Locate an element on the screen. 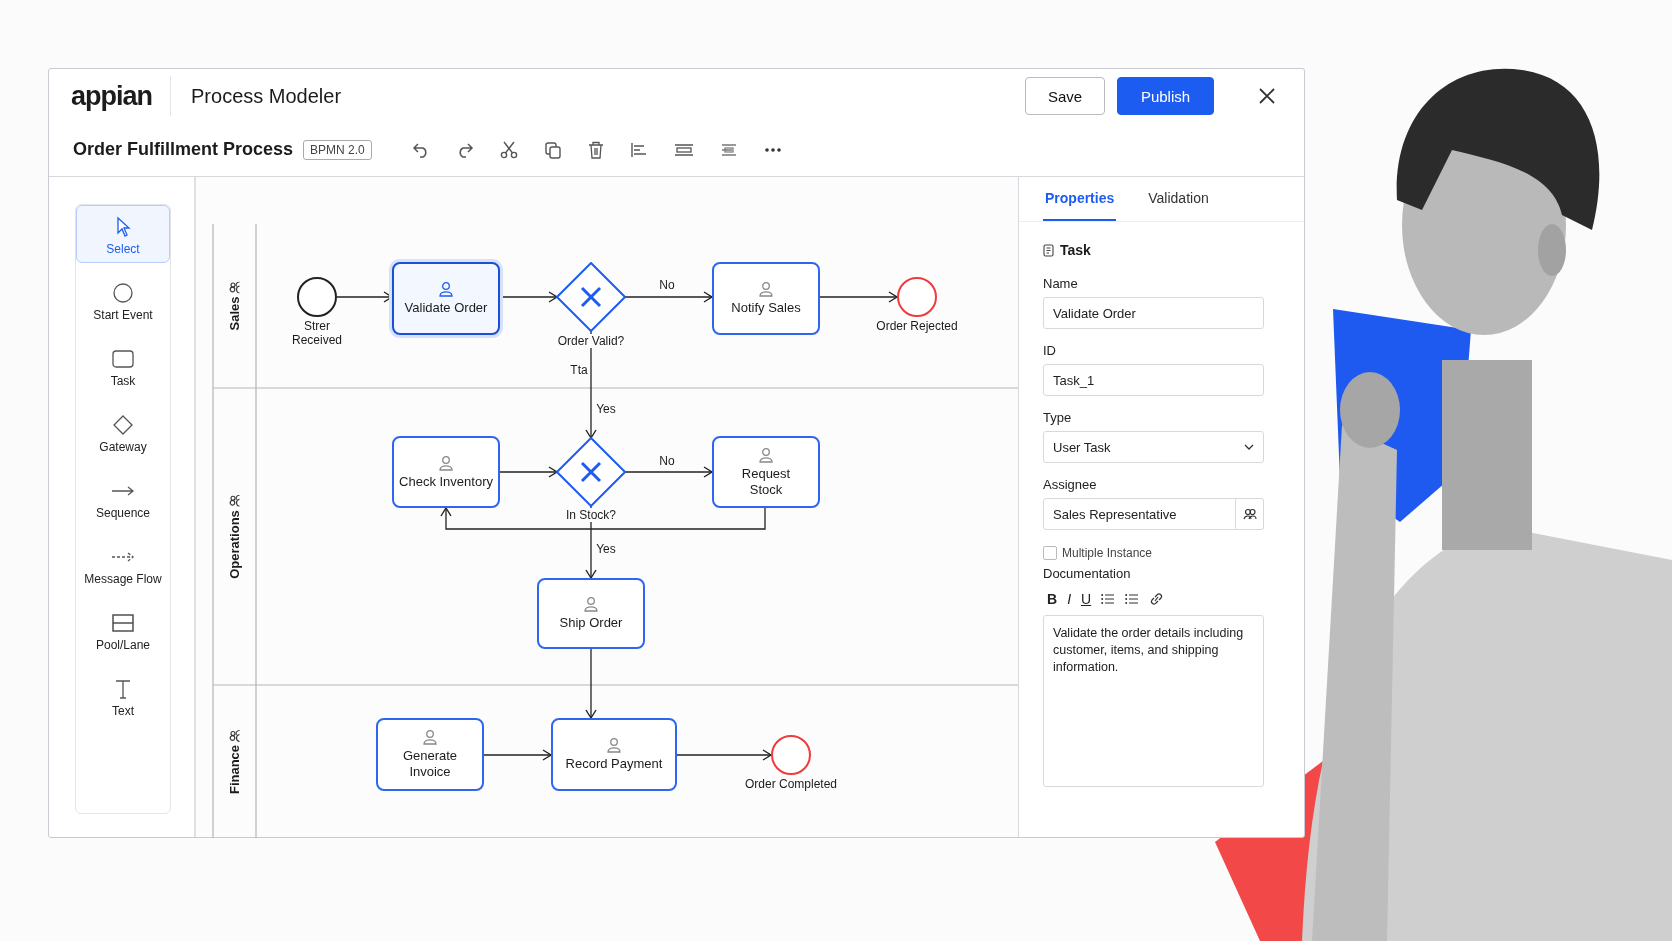 The width and height of the screenshot is (1672, 941). type-dropdown: User Task is located at coordinates (1153, 447).